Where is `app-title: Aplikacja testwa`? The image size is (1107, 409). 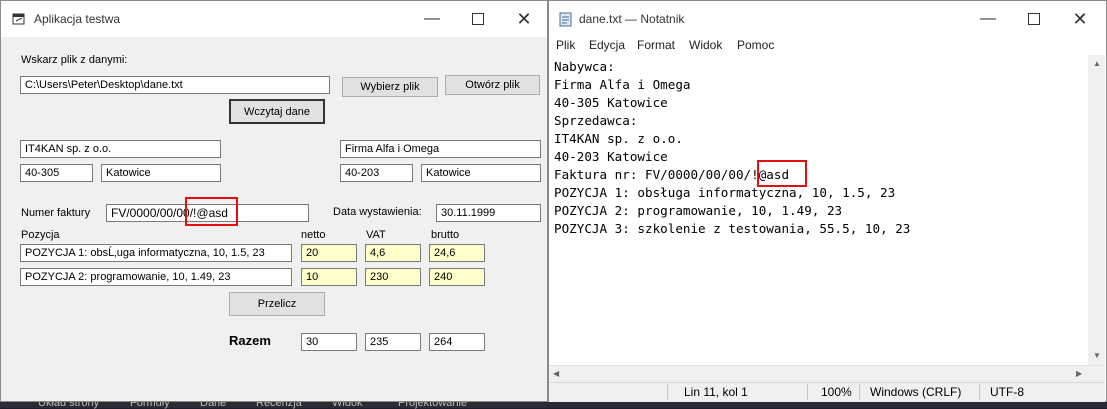 app-title: Aplikacja testwa is located at coordinates (77, 19).